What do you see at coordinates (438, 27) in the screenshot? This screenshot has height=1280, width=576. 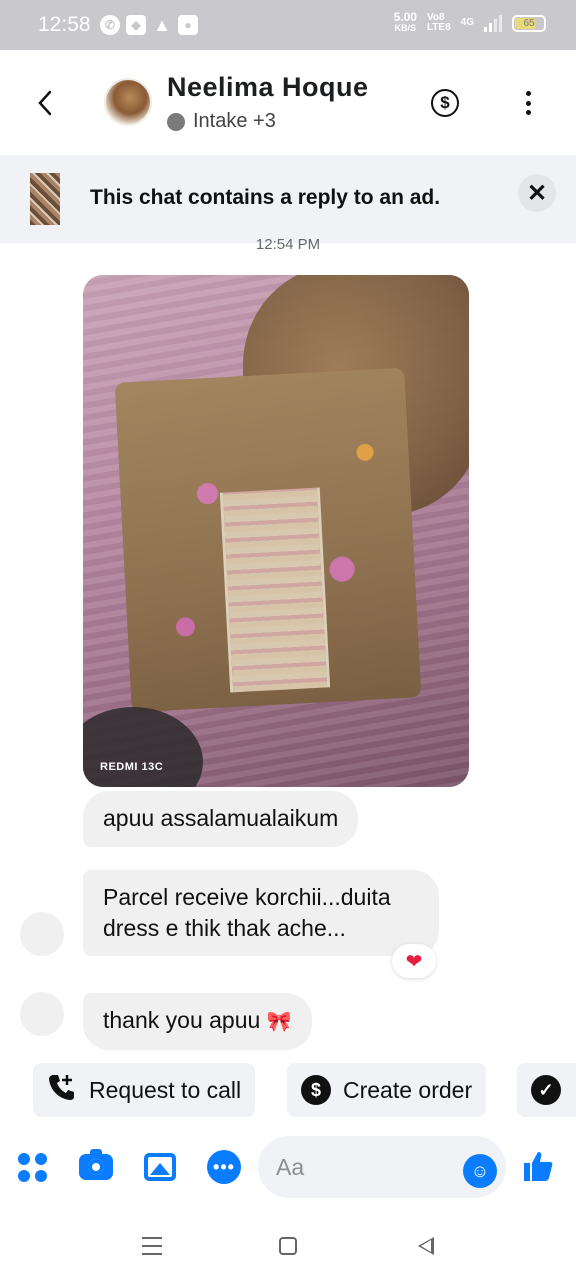 I see `lte-label: LTE8` at bounding box center [438, 27].